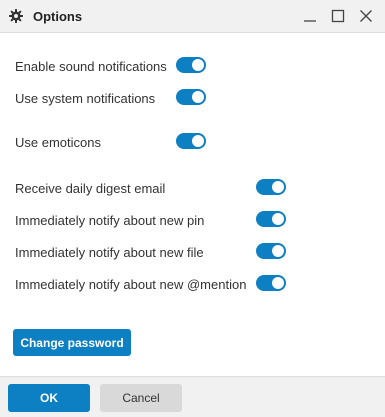  Describe the element at coordinates (112, 142) in the screenshot. I see `setting-emoticons: Use emoticons` at that location.